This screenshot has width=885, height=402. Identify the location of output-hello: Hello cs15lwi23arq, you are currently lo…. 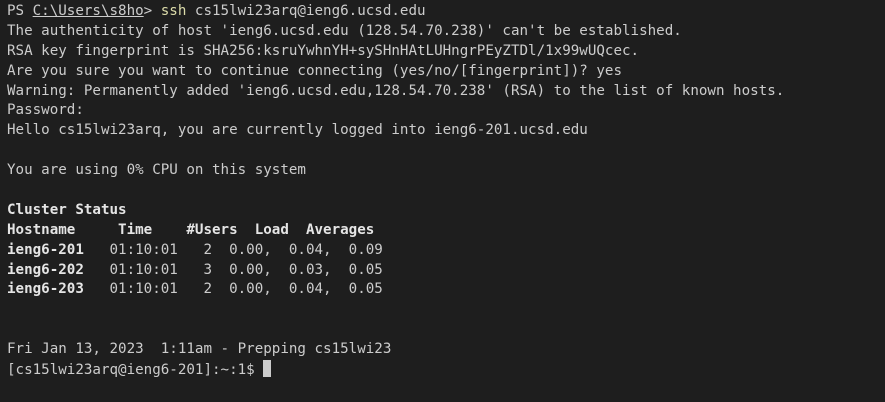
(297, 130).